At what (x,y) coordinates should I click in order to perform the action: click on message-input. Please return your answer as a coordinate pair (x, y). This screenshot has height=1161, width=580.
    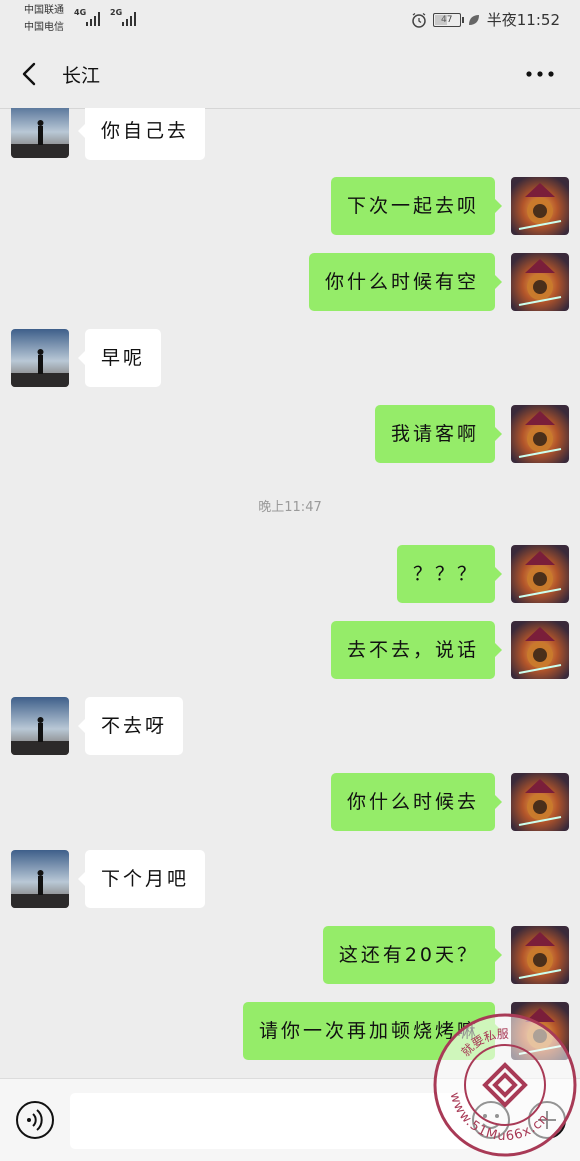
    Looking at the image, I should click on (270, 1121).